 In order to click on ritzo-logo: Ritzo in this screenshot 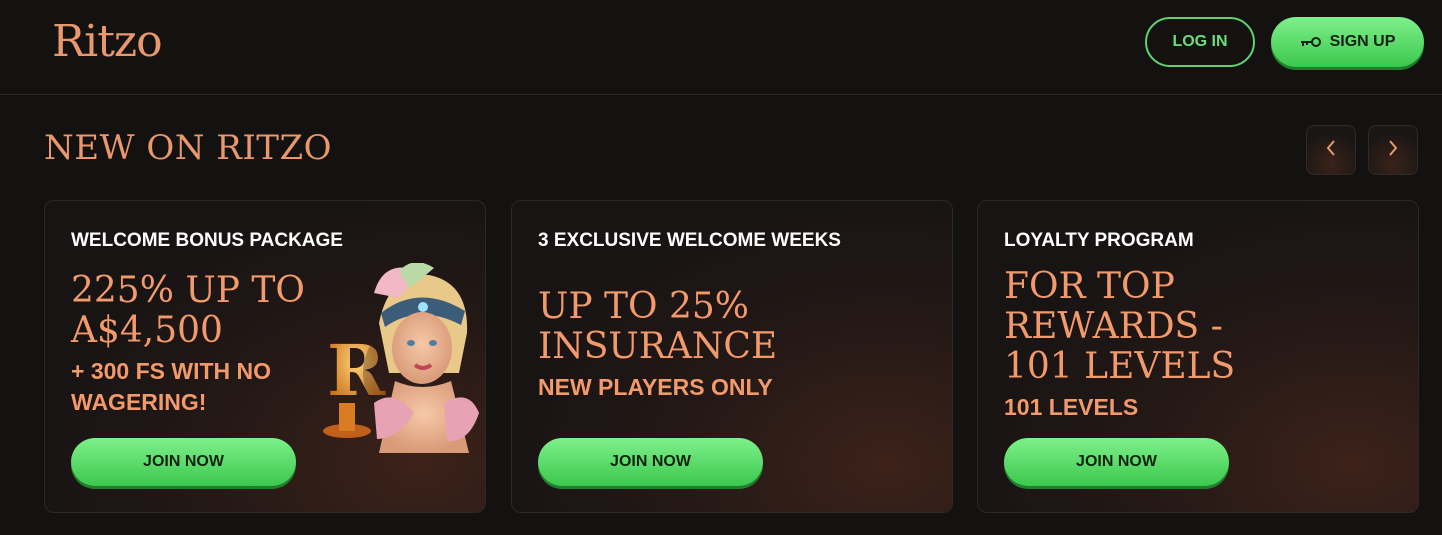, I will do `click(107, 41)`.